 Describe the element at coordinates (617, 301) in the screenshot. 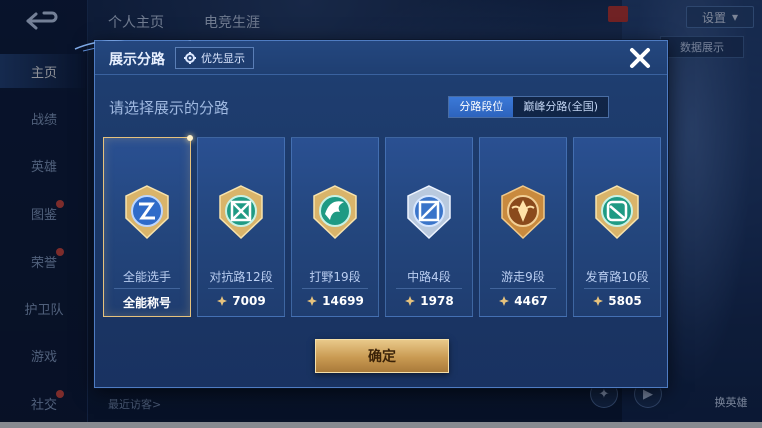

I see `lane-score: 5805` at that location.